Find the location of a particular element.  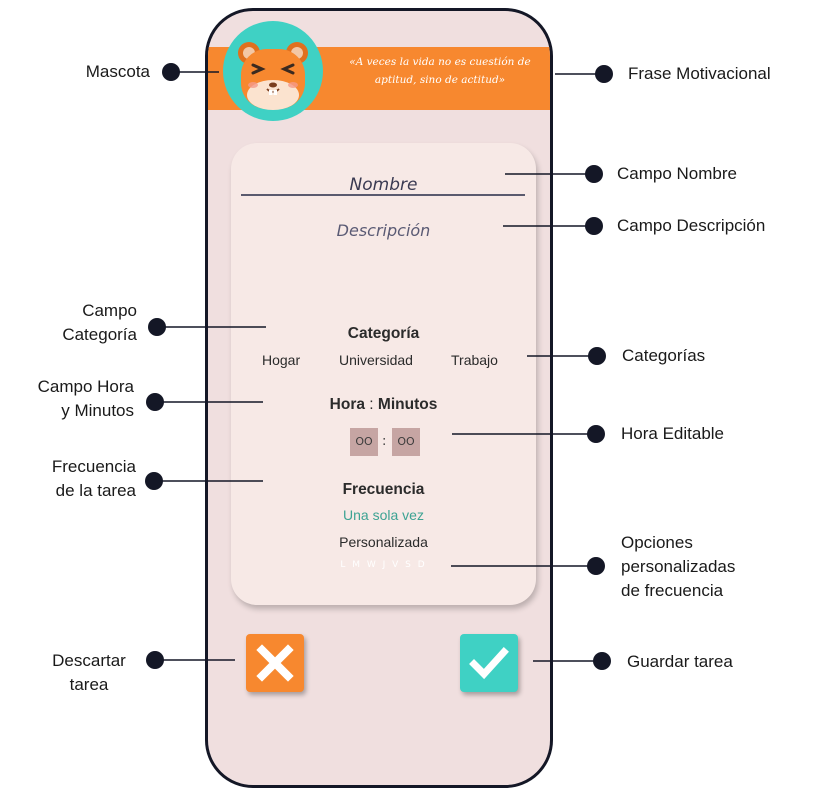

bullet-opciones is located at coordinates (596, 566).